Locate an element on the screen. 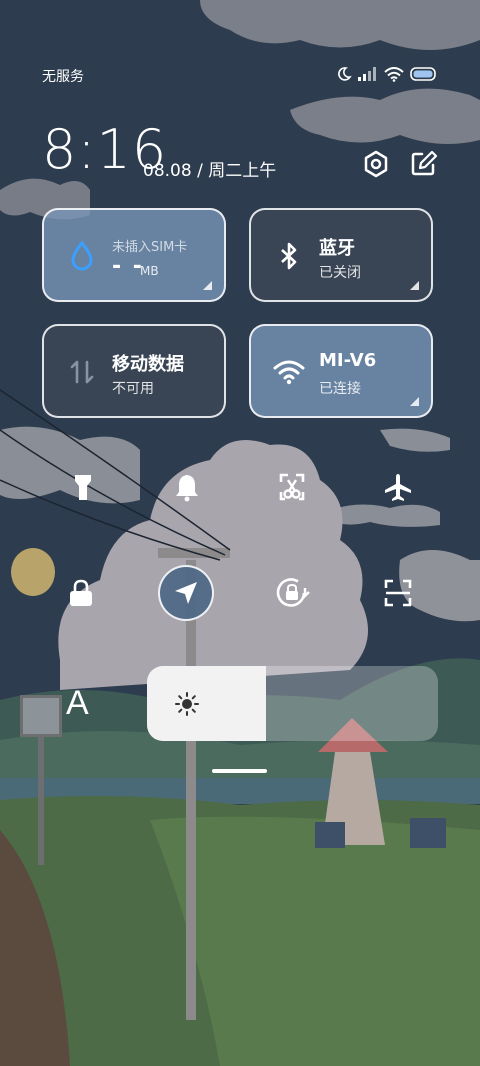  flashlight-toggle is located at coordinates (83, 487).